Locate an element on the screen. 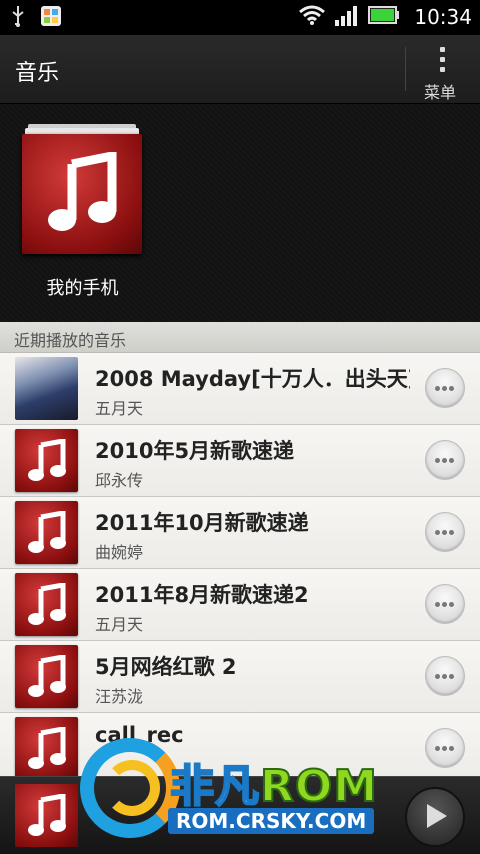 This screenshot has height=854, width=480. list-item: 2011年8月新歌速递2 五月天 is located at coordinates (240, 605).